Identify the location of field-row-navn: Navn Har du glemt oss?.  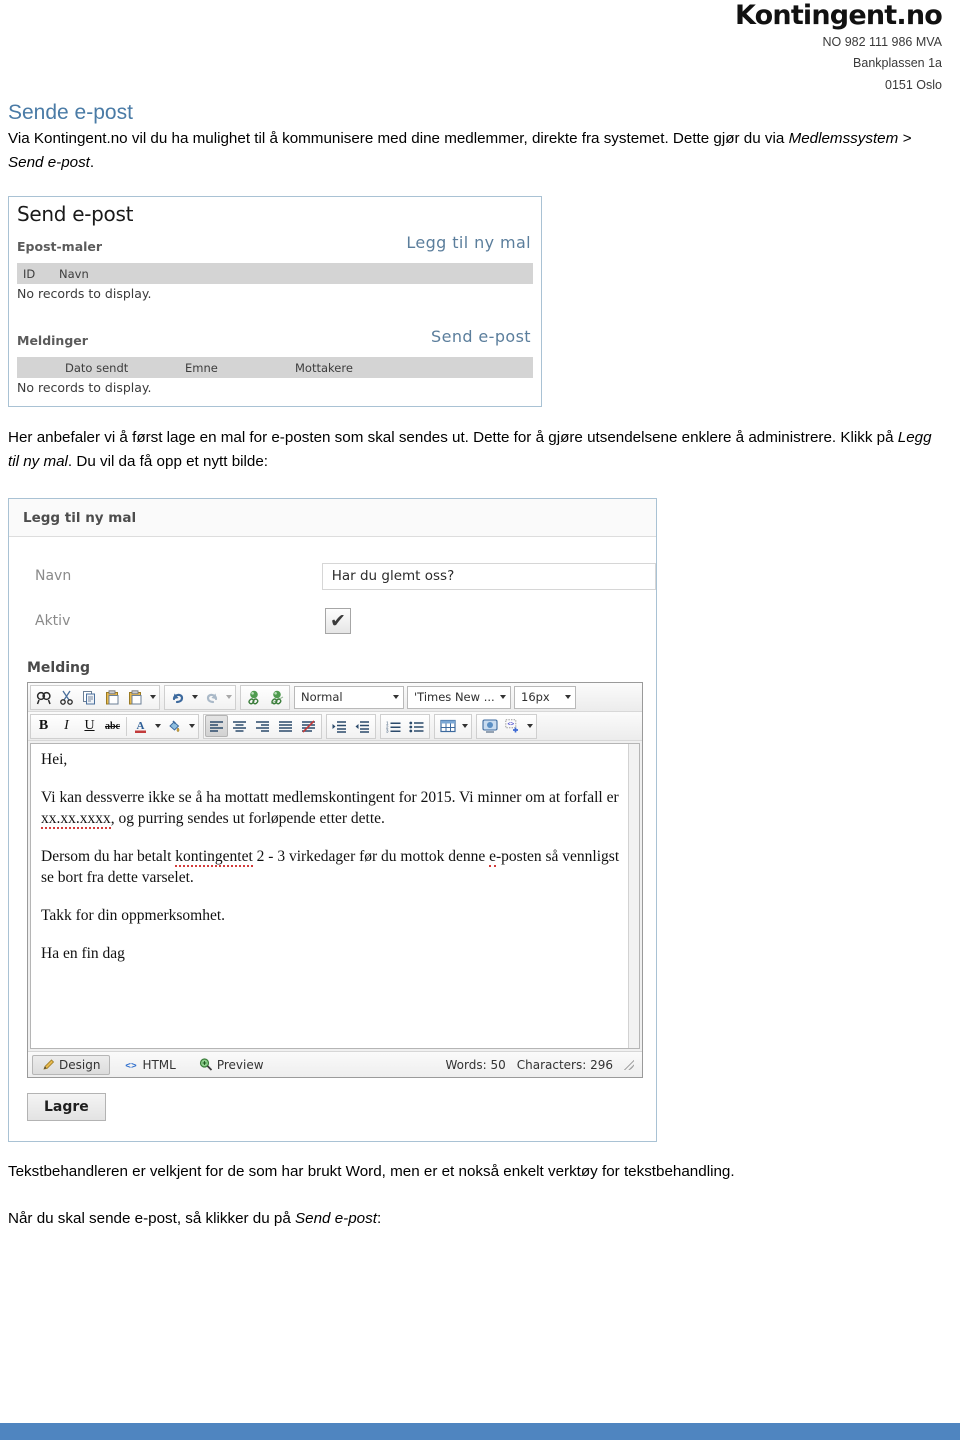
(332, 576).